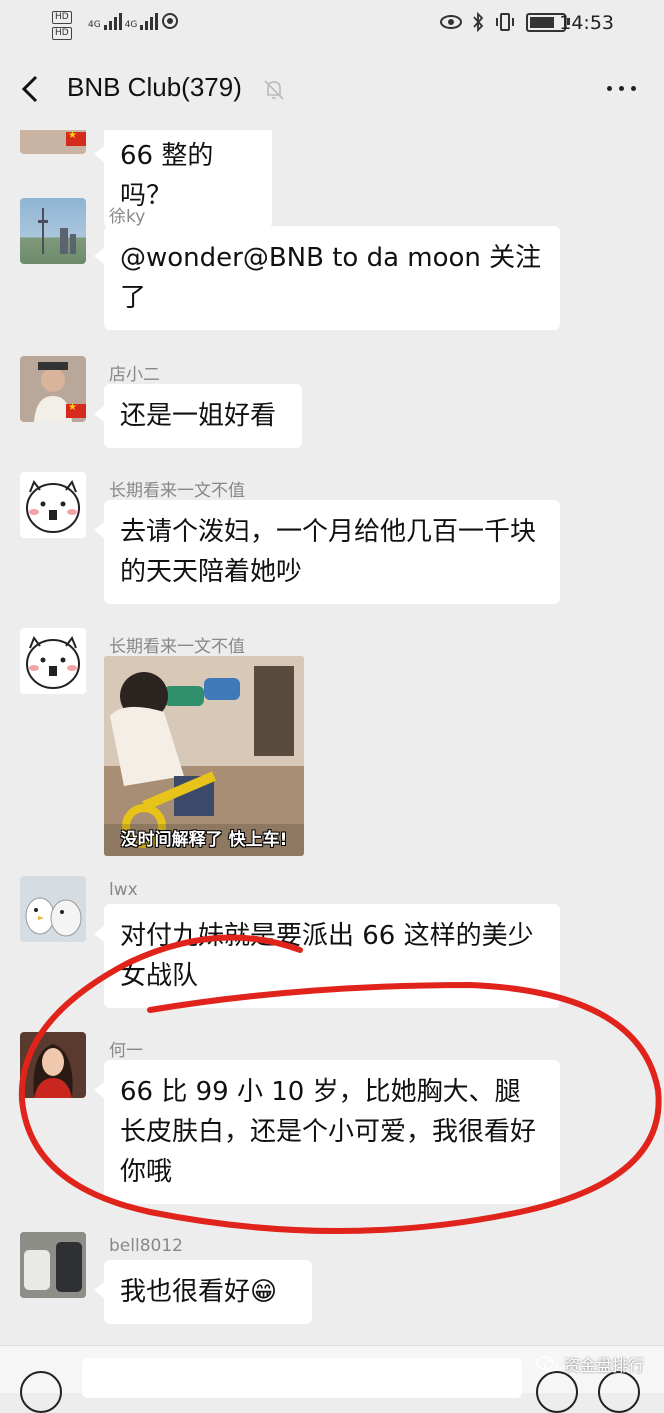 This screenshot has height=1413, width=664. Describe the element at coordinates (131, 25) in the screenshot. I see `net-4g-label-2: 4G` at that location.